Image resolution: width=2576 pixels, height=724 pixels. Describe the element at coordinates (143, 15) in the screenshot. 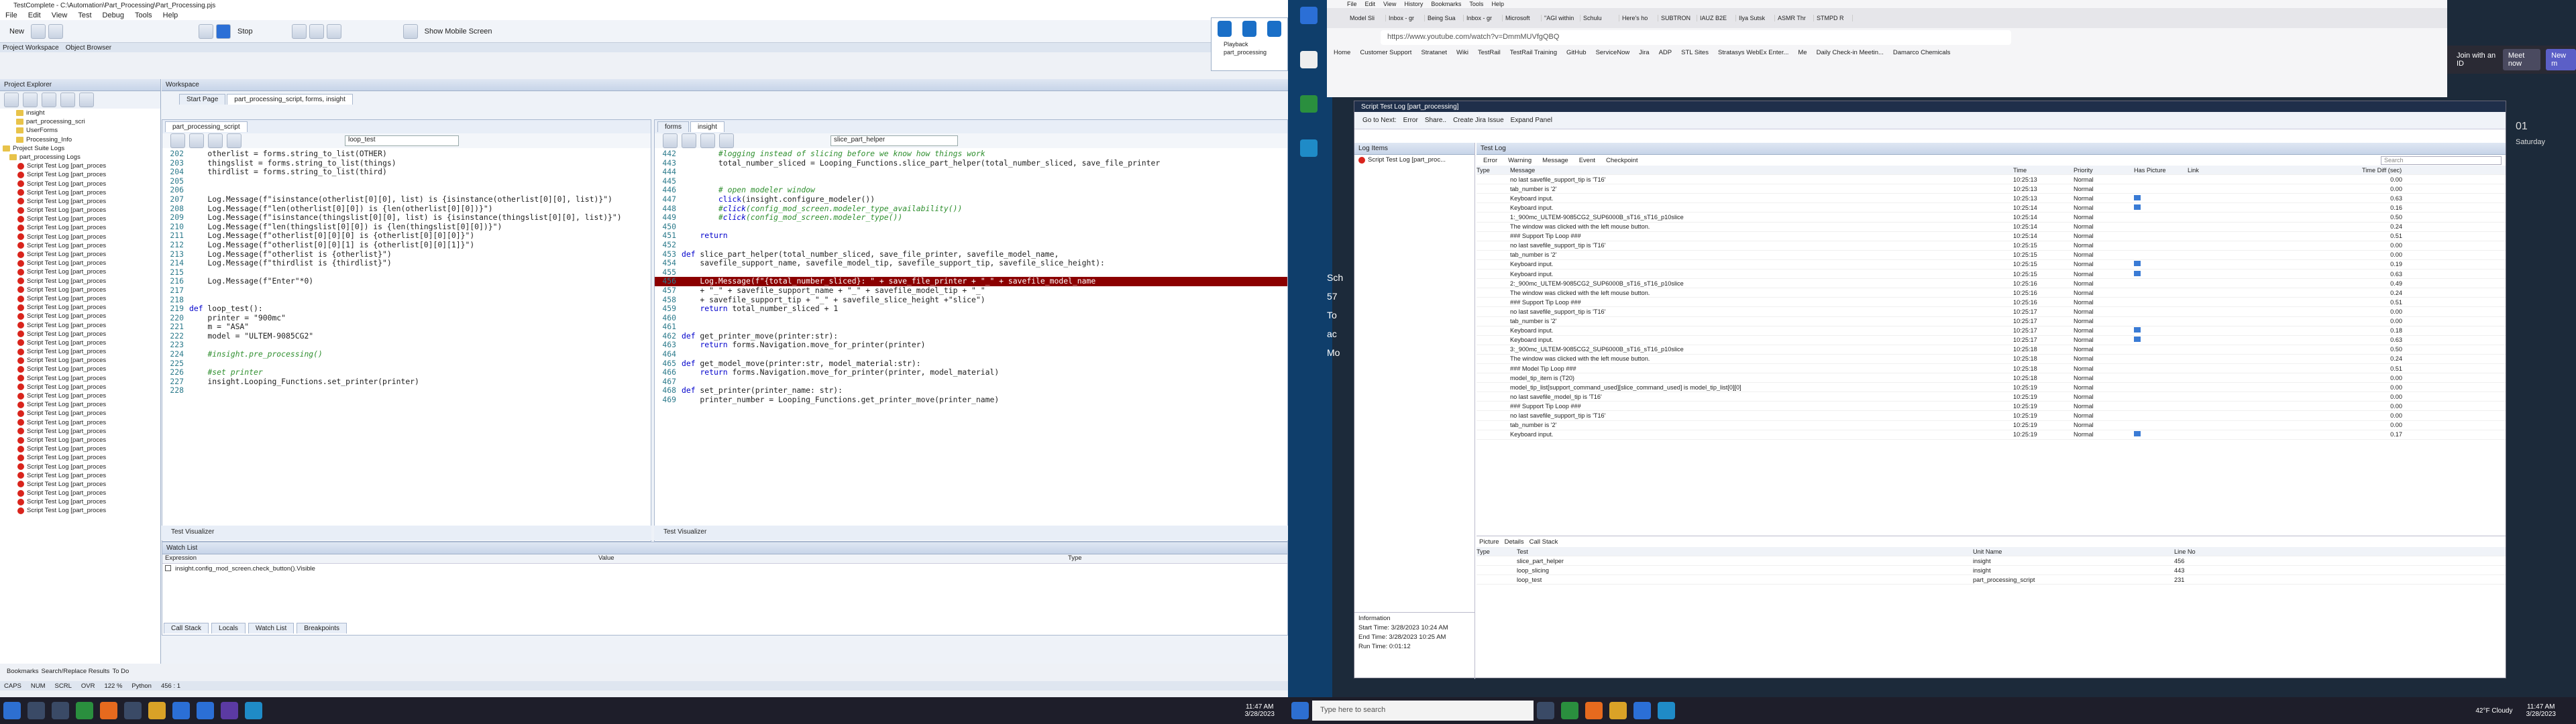

I see `menu-item-tools: Tools` at that location.